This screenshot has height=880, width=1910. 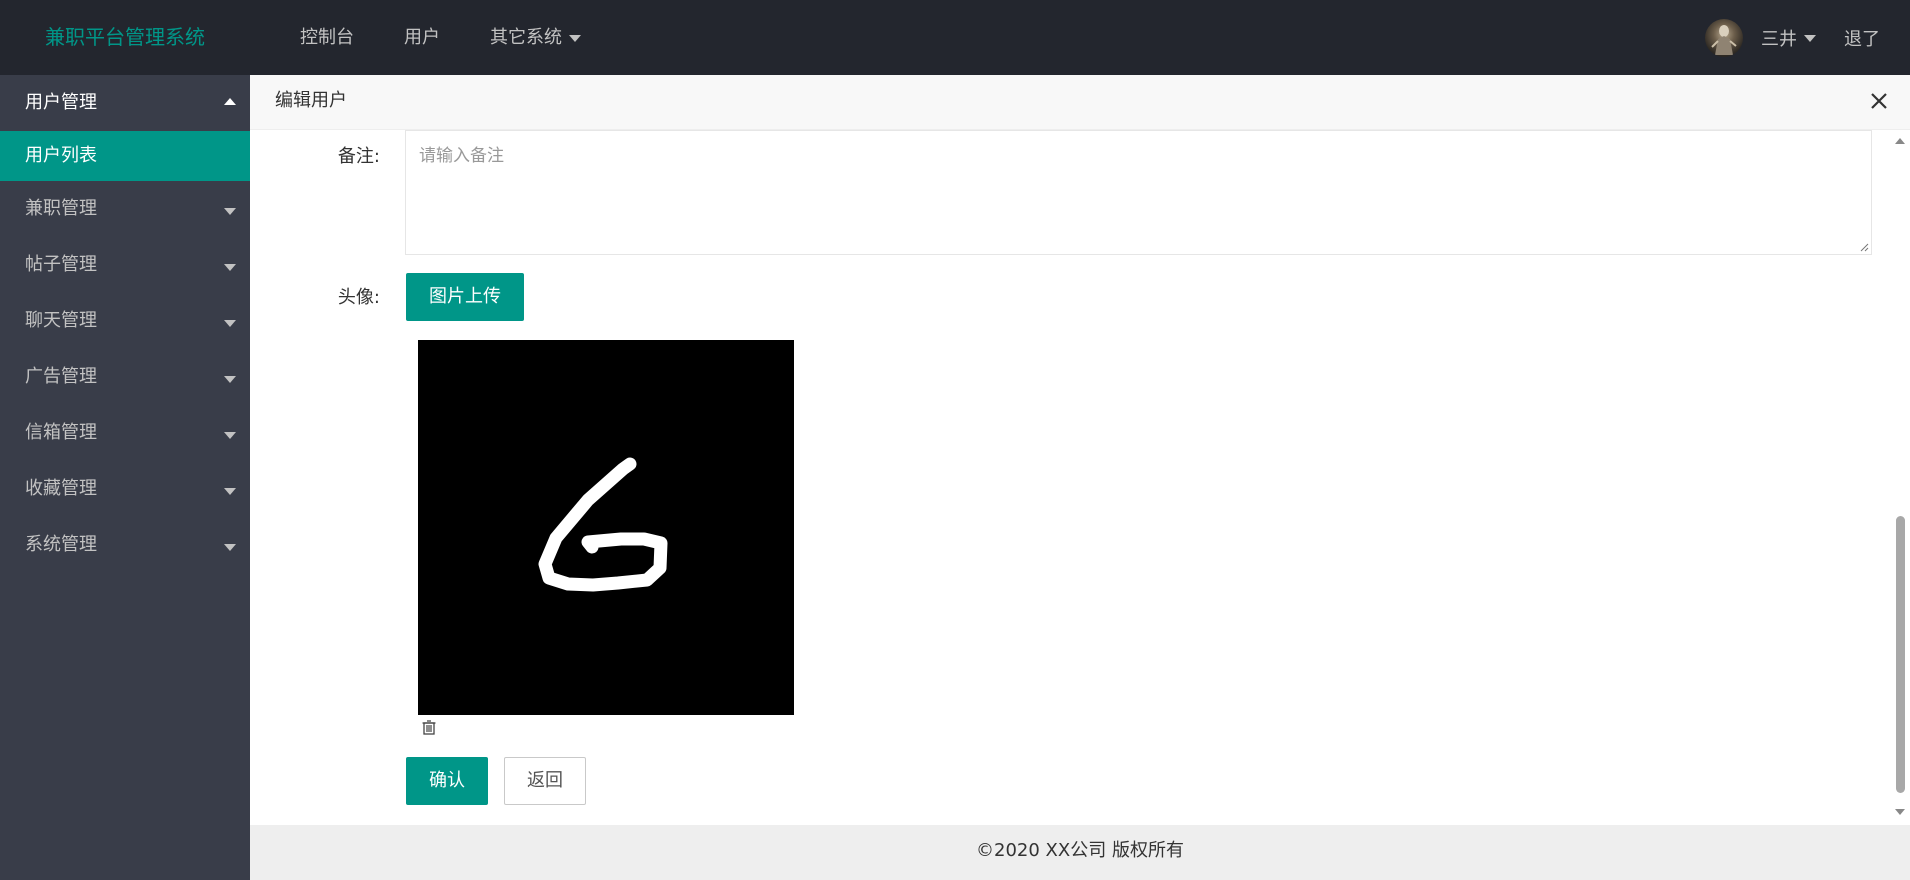 I want to click on trash-icon, so click(x=429, y=727).